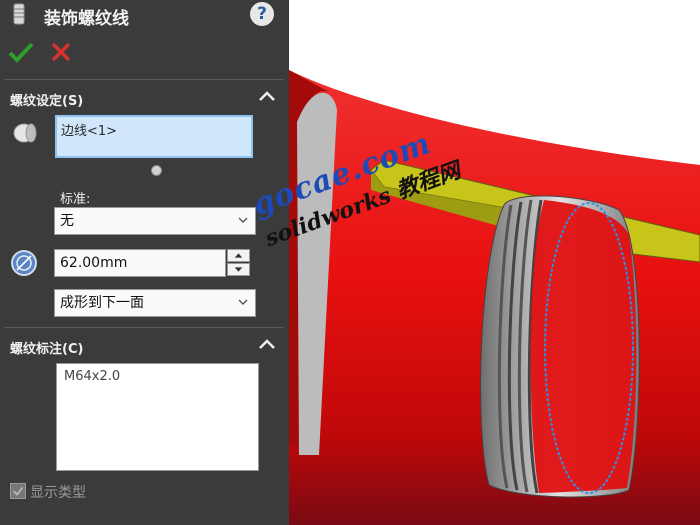  Describe the element at coordinates (155, 221) in the screenshot. I see `standard-dropdown: 无` at that location.